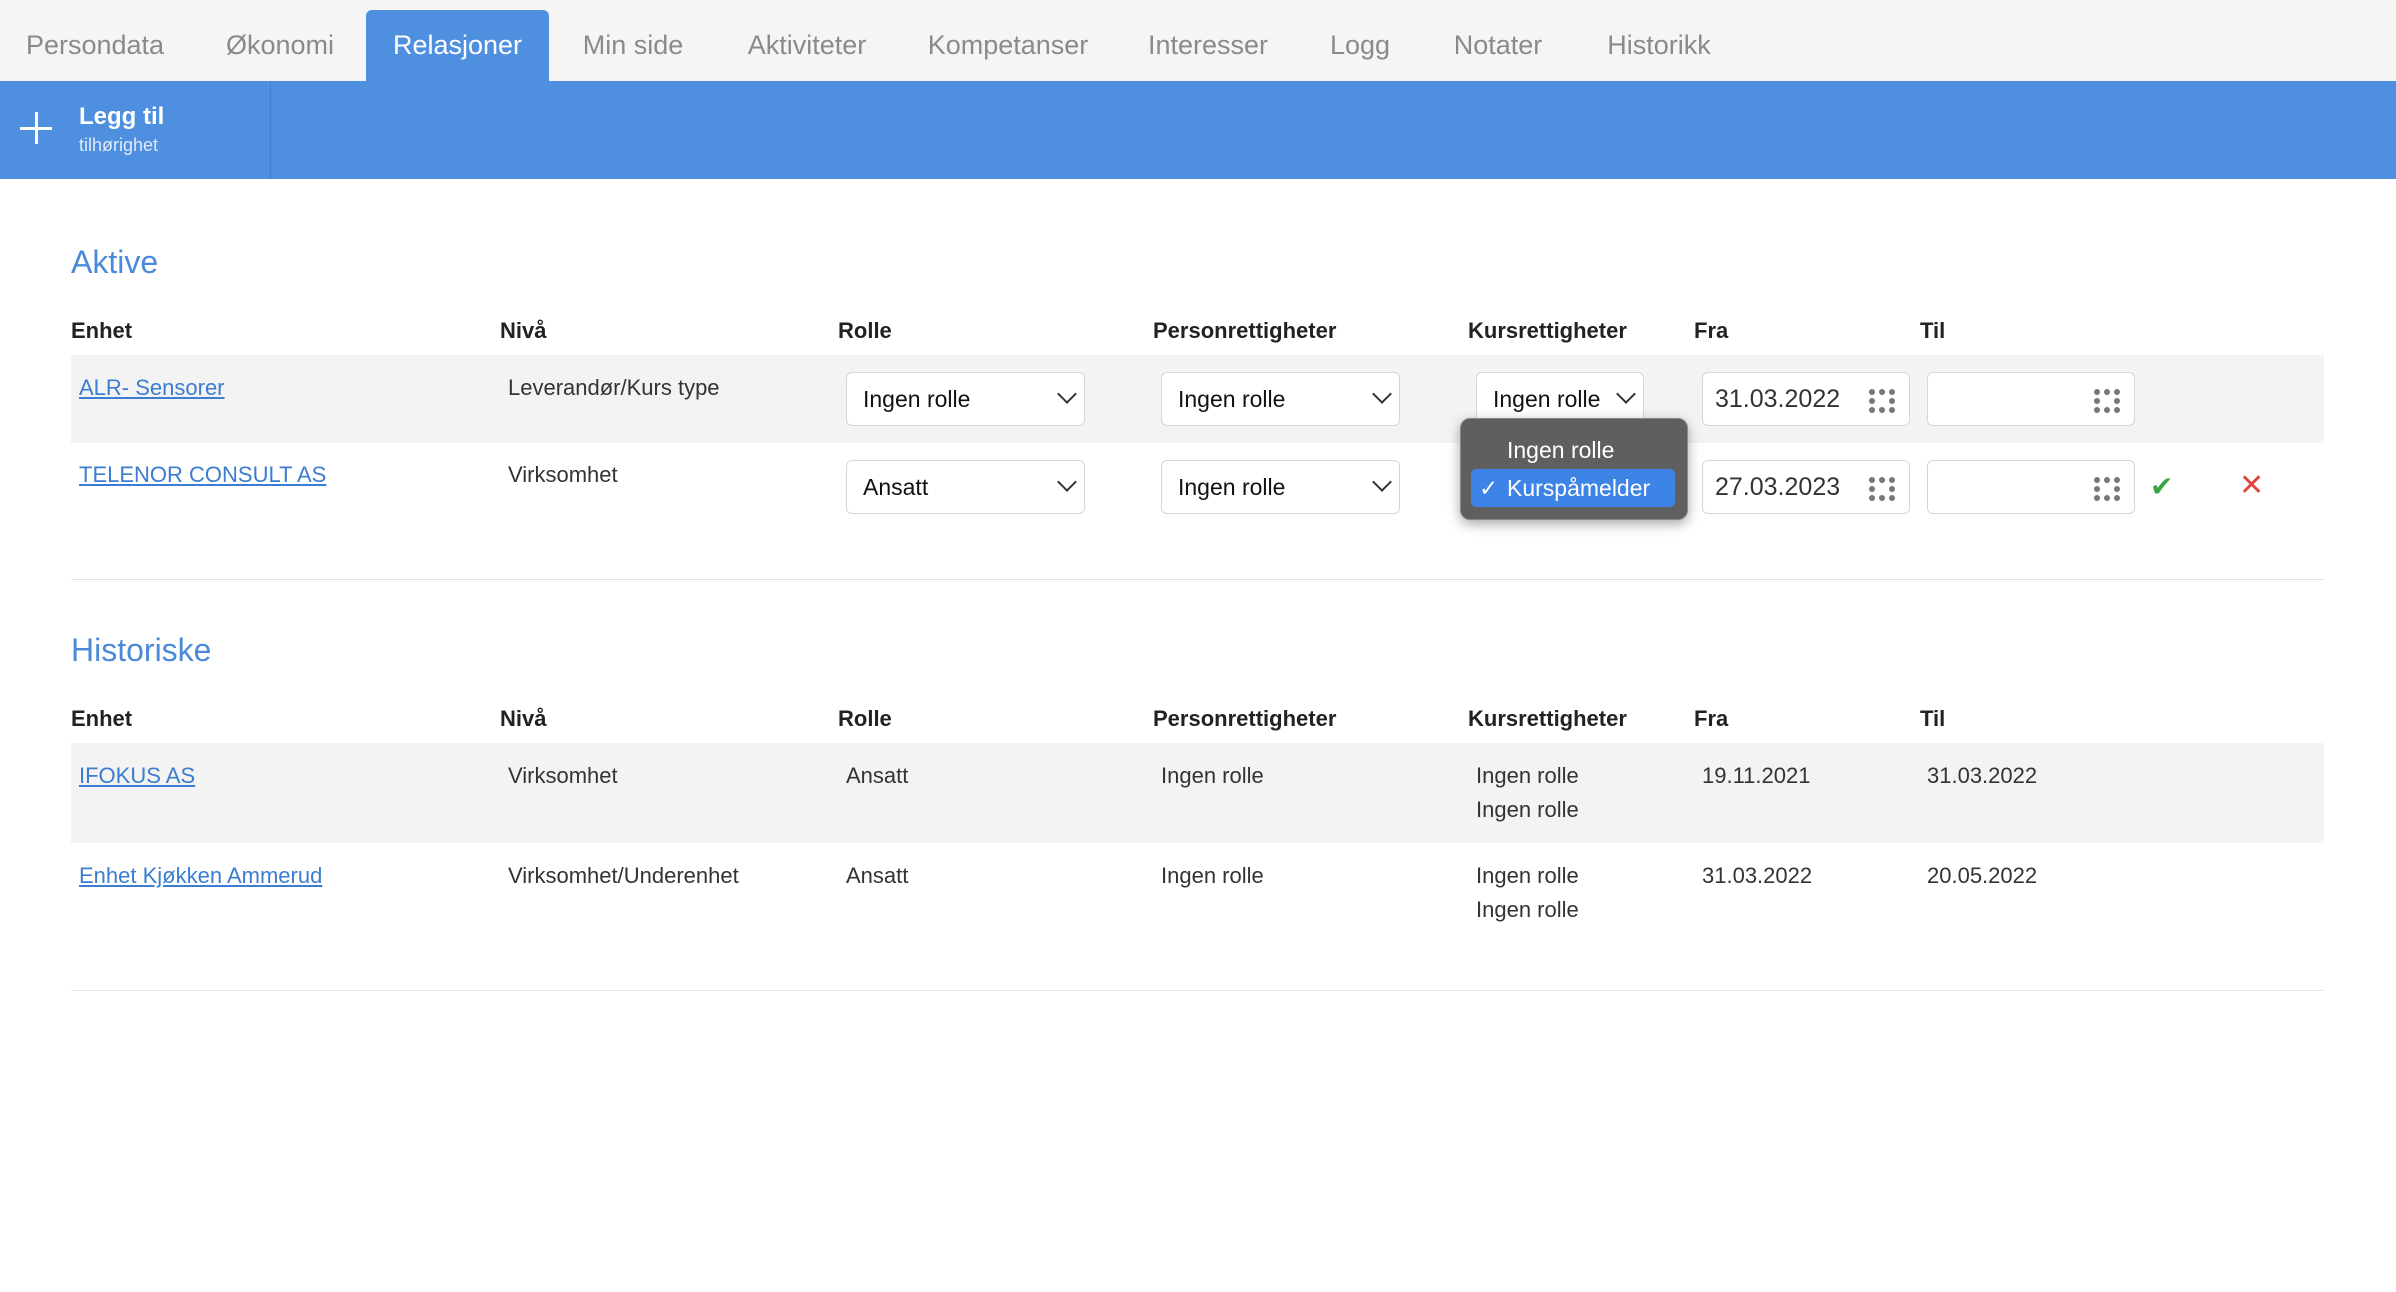 The height and width of the screenshot is (1292, 2396). I want to click on dropdown-option-selected: ✓ Kurspåmelder, so click(1573, 488).